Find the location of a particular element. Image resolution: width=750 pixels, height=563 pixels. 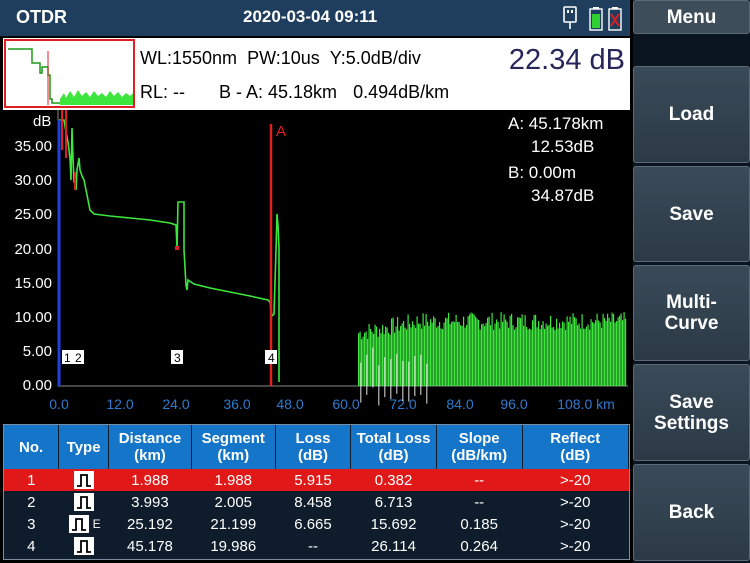

x-tick-label: 0.0 is located at coordinates (59, 404).